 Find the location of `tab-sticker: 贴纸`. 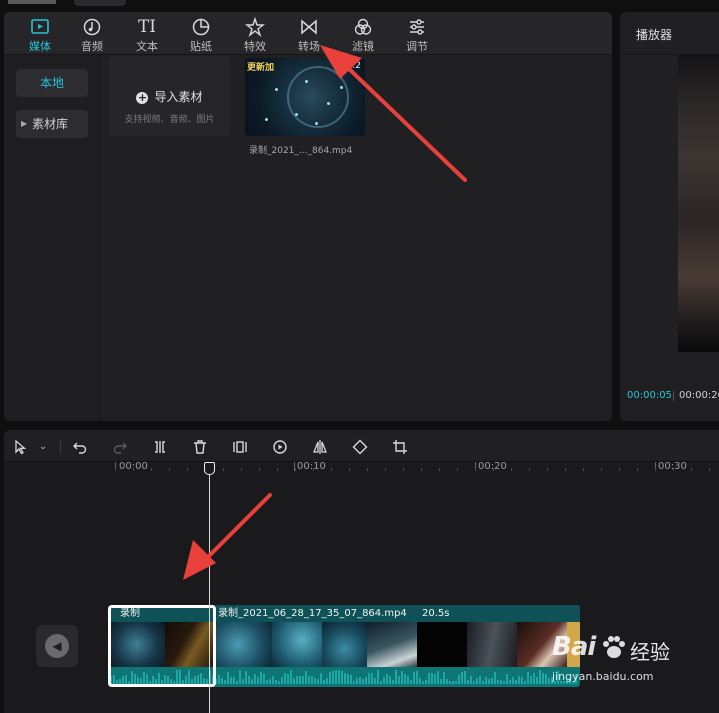

tab-sticker: 贴纸 is located at coordinates (201, 34).